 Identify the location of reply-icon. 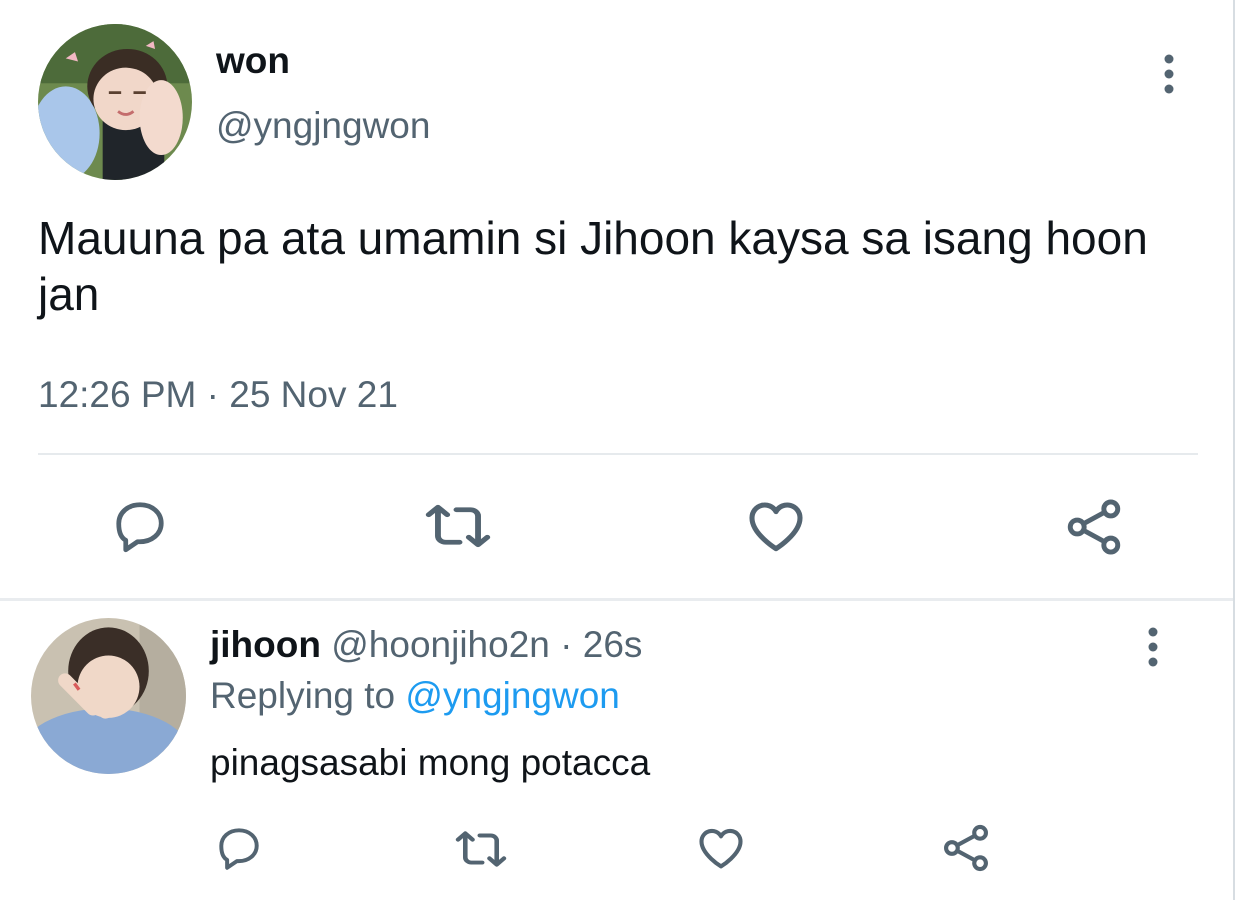
(140, 526).